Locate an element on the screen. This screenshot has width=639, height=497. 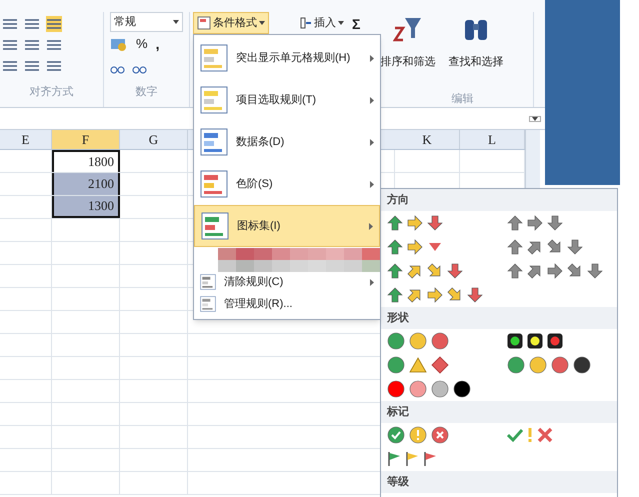
currency-icon is located at coordinates (119, 44).